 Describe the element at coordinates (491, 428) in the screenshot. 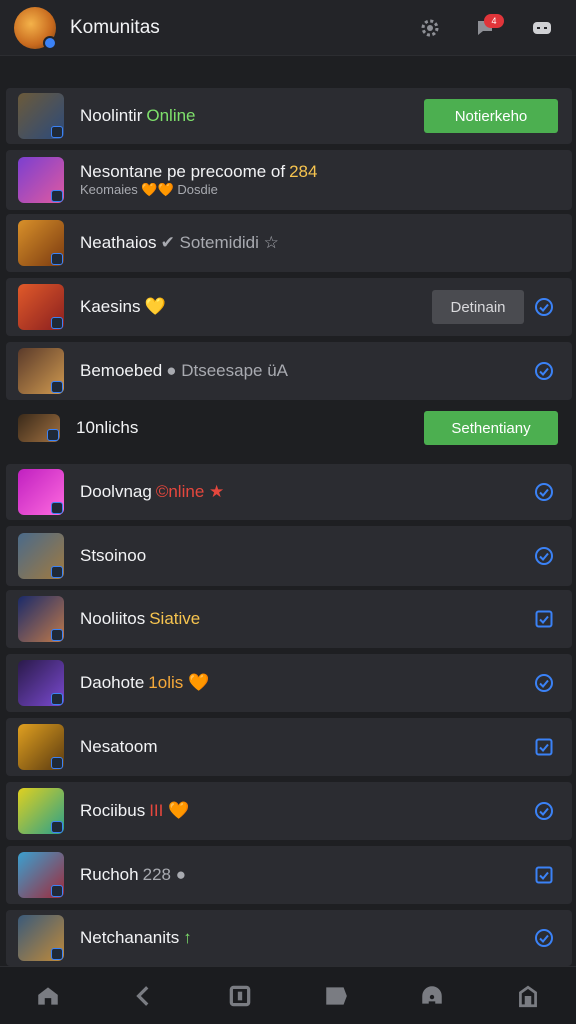

I see `action-button: Sethentiany` at that location.